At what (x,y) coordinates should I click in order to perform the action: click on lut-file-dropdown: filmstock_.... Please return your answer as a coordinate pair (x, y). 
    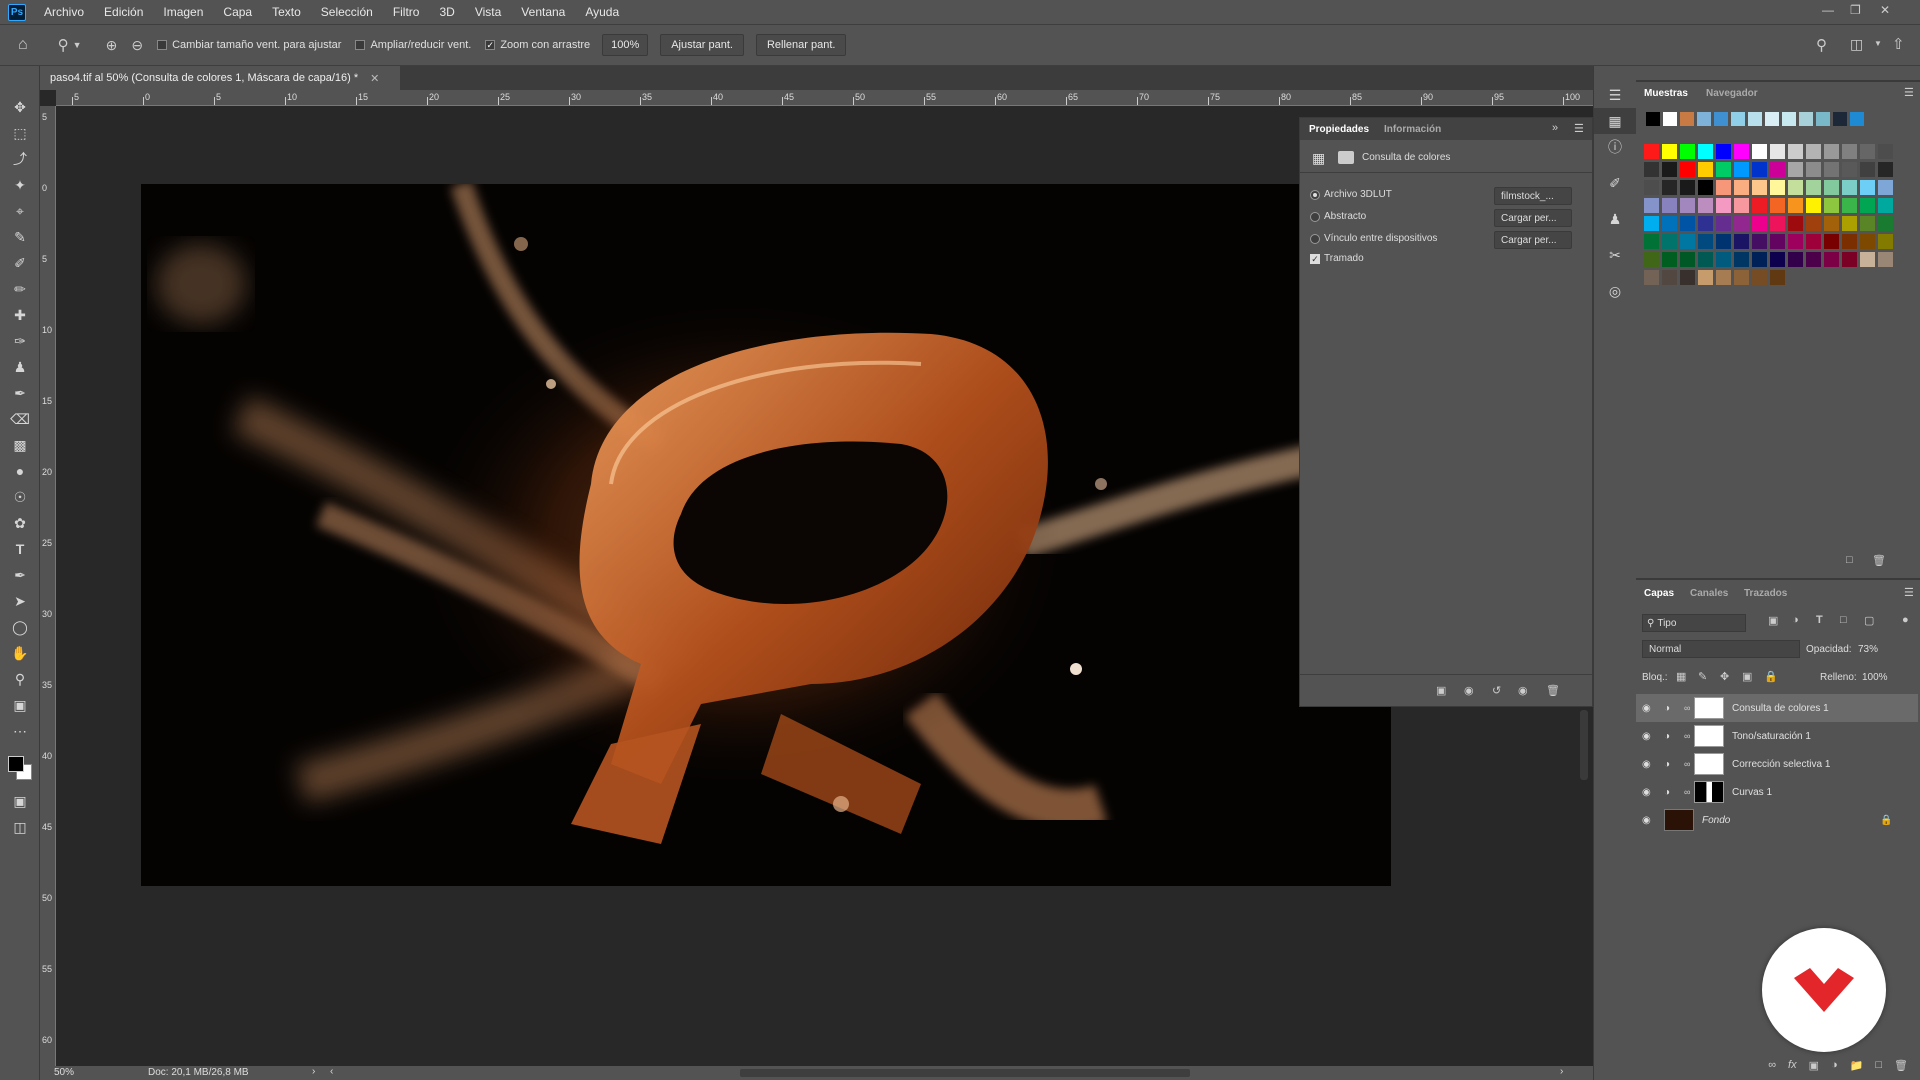
    Looking at the image, I should click on (1533, 196).